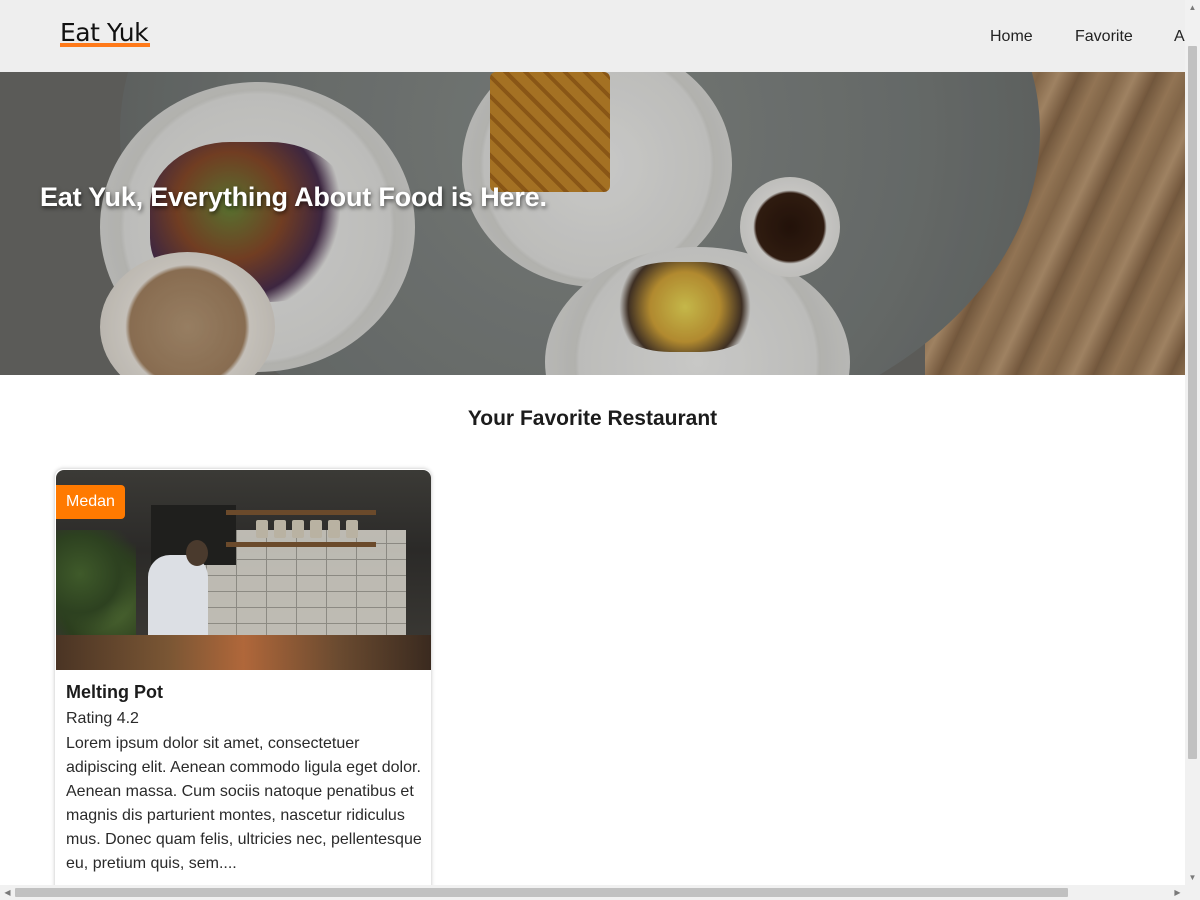  Describe the element at coordinates (7, 892) in the screenshot. I see `scroll-left-icon: ◀` at that location.